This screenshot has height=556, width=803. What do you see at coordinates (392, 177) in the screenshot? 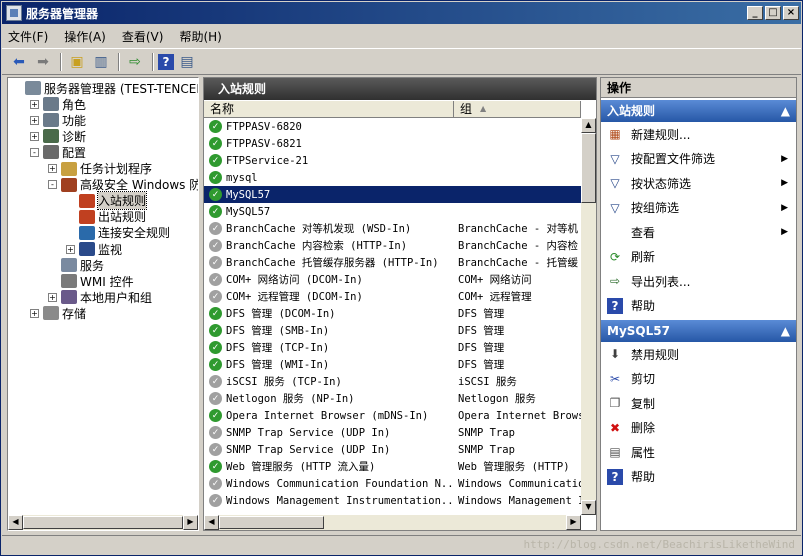
I see `rule-row: ✓ mysql` at bounding box center [392, 177].